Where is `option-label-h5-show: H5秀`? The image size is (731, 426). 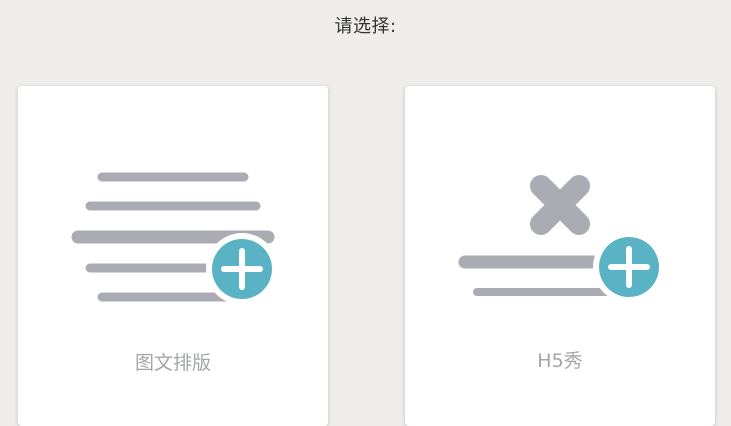
option-label-h5-show: H5秀 is located at coordinates (560, 361).